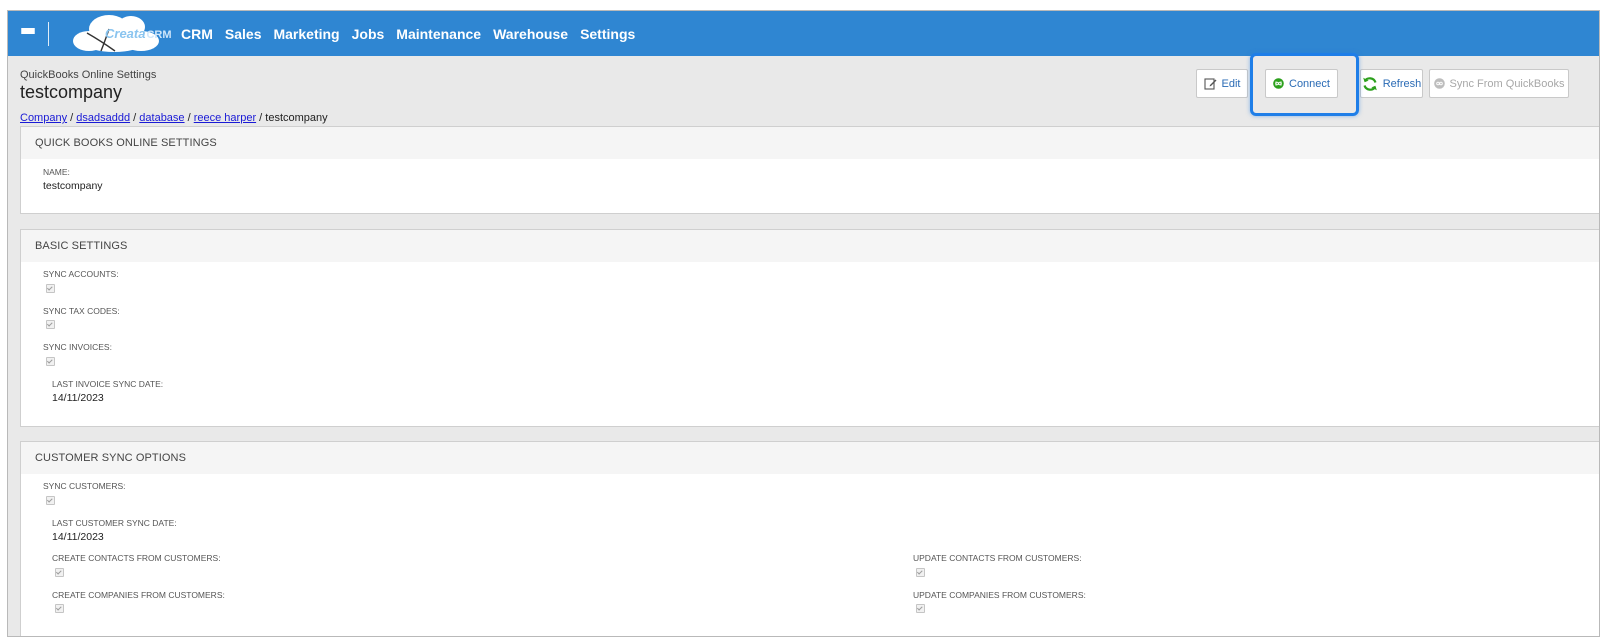 Image resolution: width=1607 pixels, height=640 pixels. I want to click on nav-item-sales: Sales, so click(243, 34).